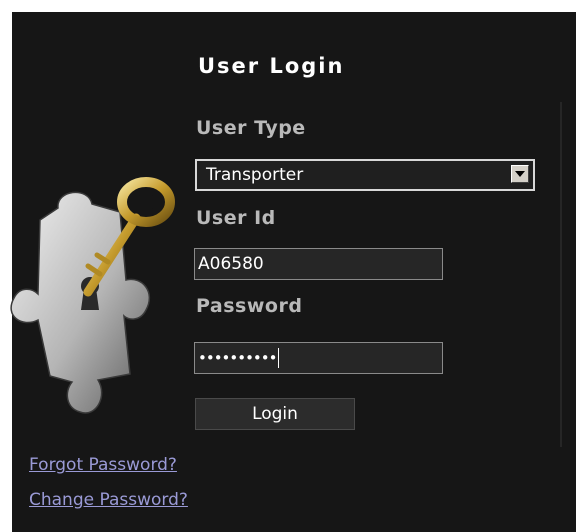  Describe the element at coordinates (108, 500) in the screenshot. I see `change-password-link: Change Password?` at that location.